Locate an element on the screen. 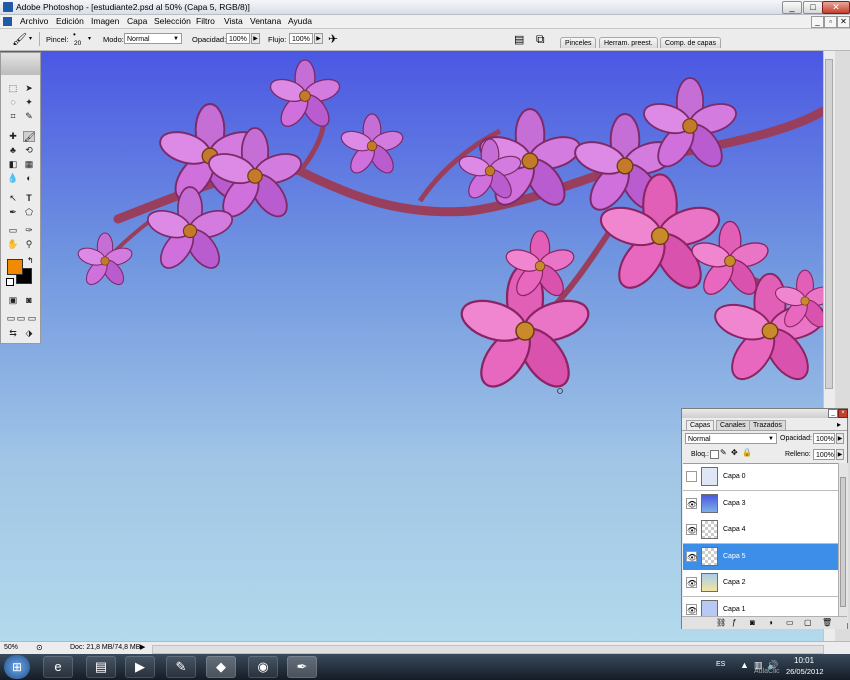 Image resolution: width=850 pixels, height=680 pixels. flow-slider-button: ▶ is located at coordinates (318, 38).